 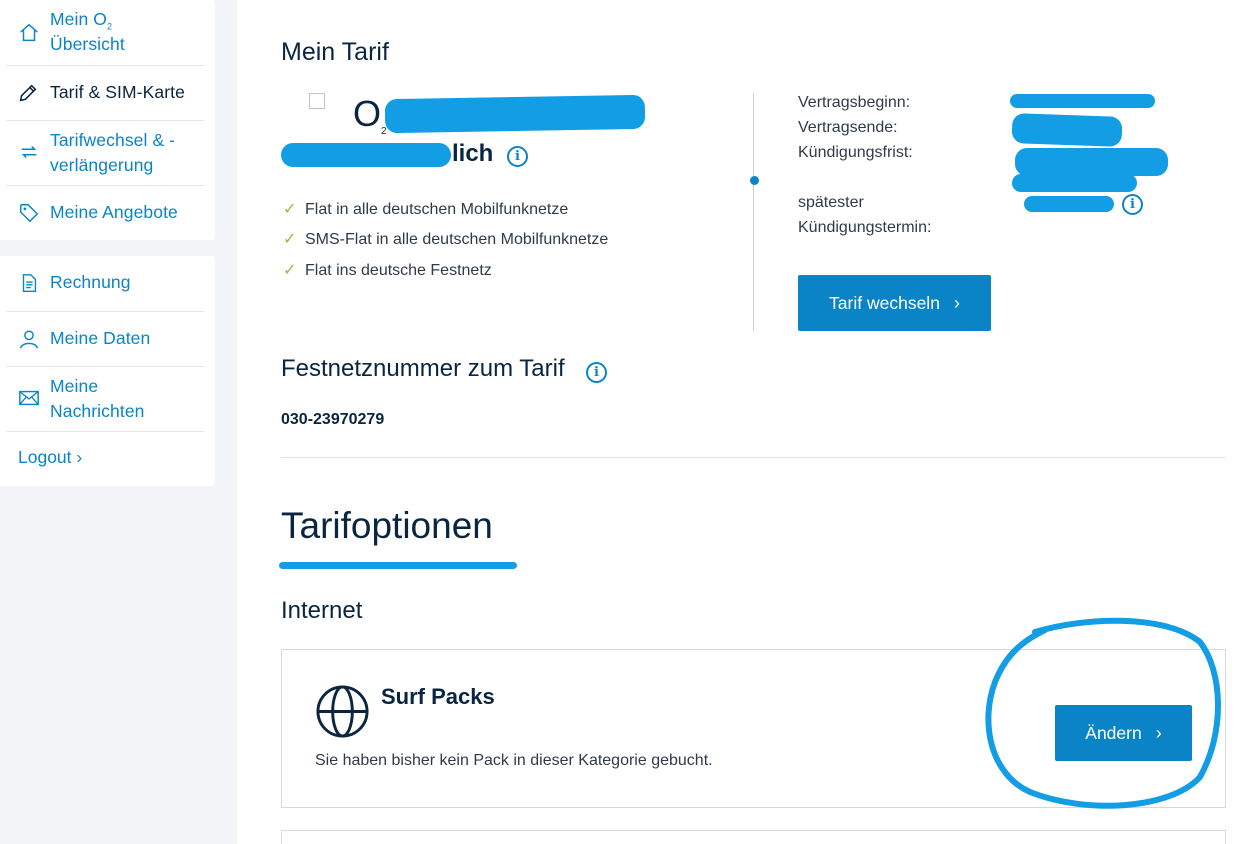 I want to click on sidebar-item-angebote: Meine Angebote, so click(x=105, y=213).